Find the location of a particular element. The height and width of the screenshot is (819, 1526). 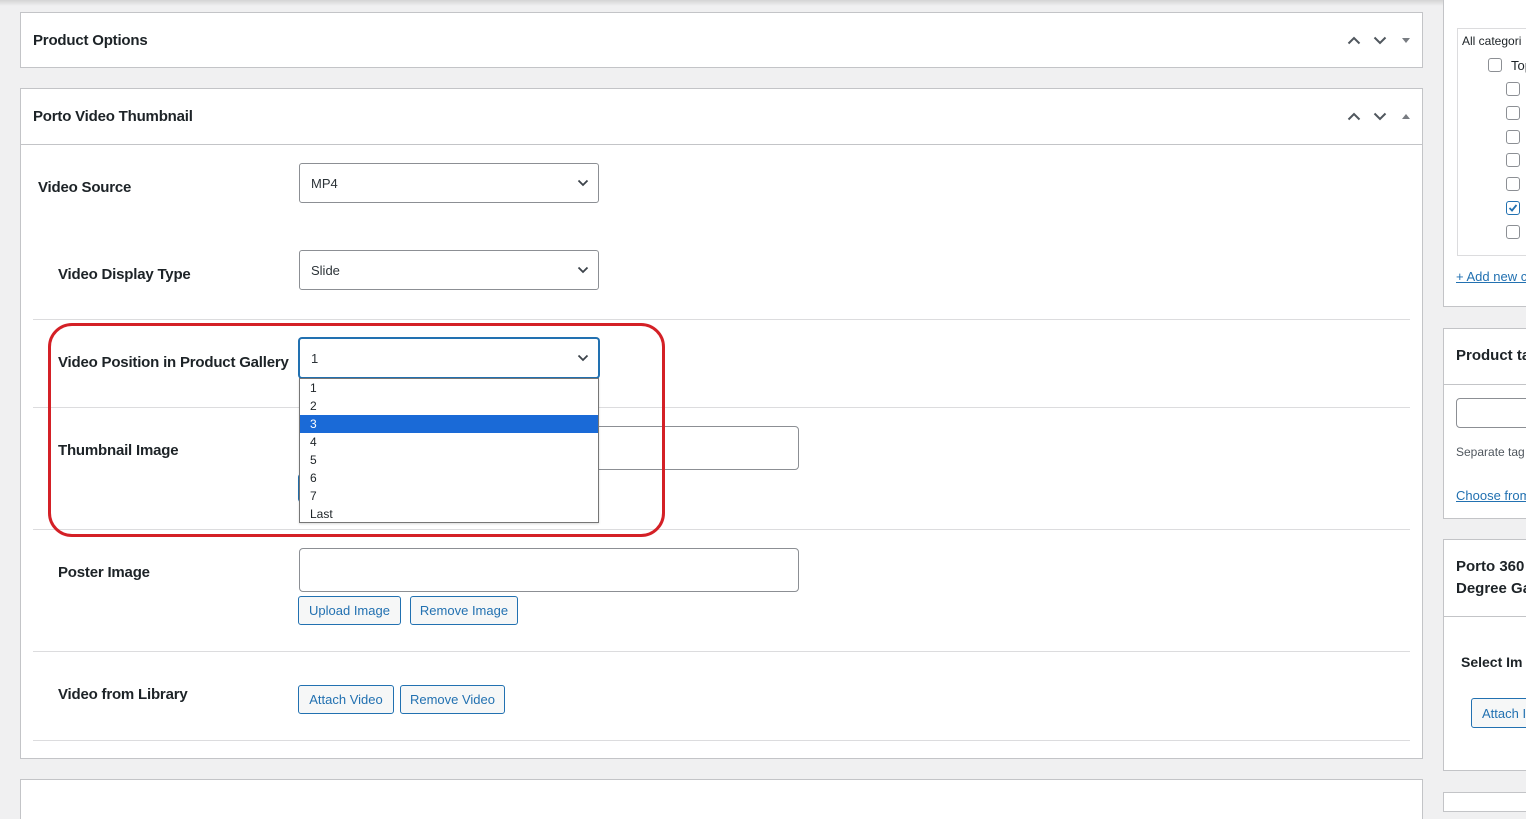

tag-input is located at coordinates (1491, 413).